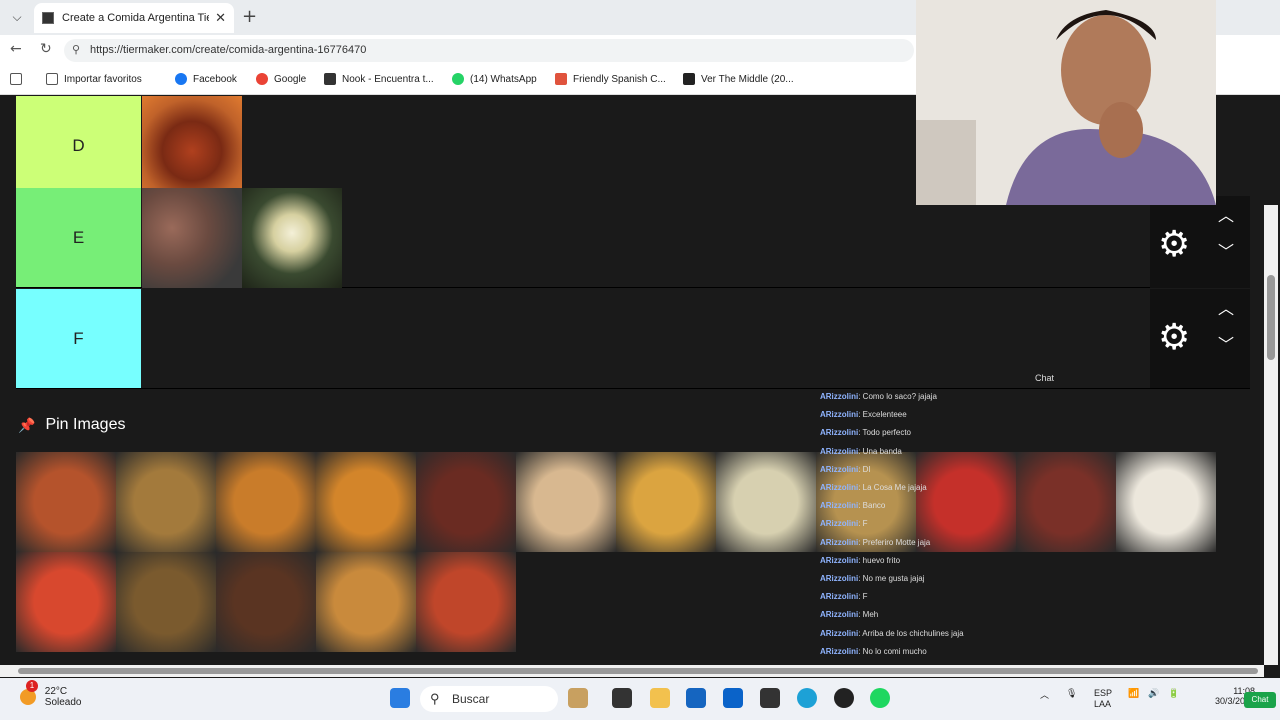 This screenshot has height=720, width=1280. I want to click on chat-text: : huevo frito, so click(879, 560).